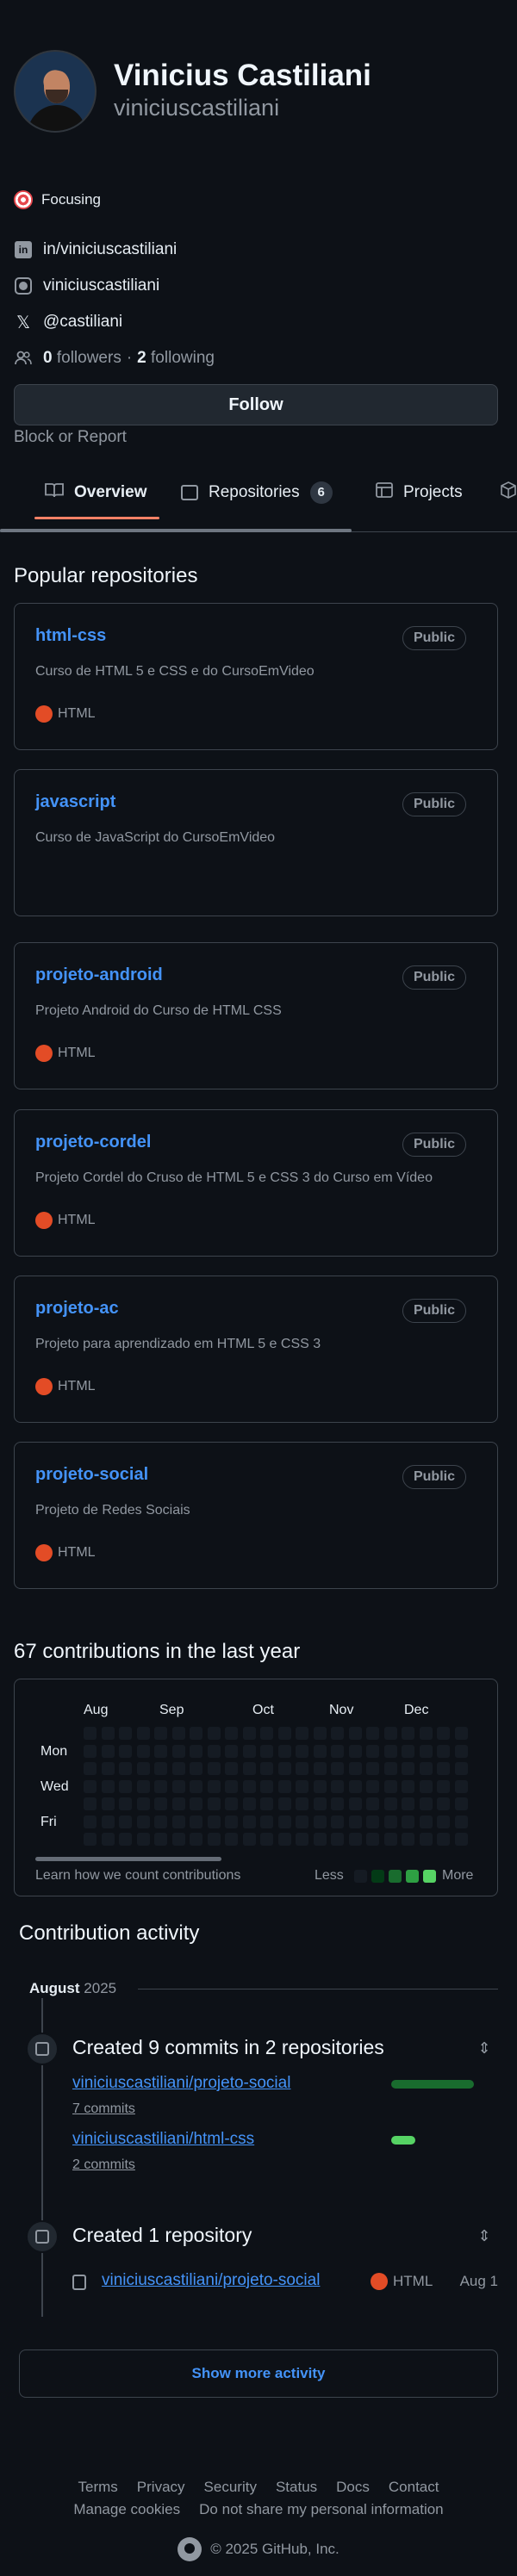 The image size is (517, 2576). What do you see at coordinates (256, 405) in the screenshot?
I see `follow-button: Follow` at bounding box center [256, 405].